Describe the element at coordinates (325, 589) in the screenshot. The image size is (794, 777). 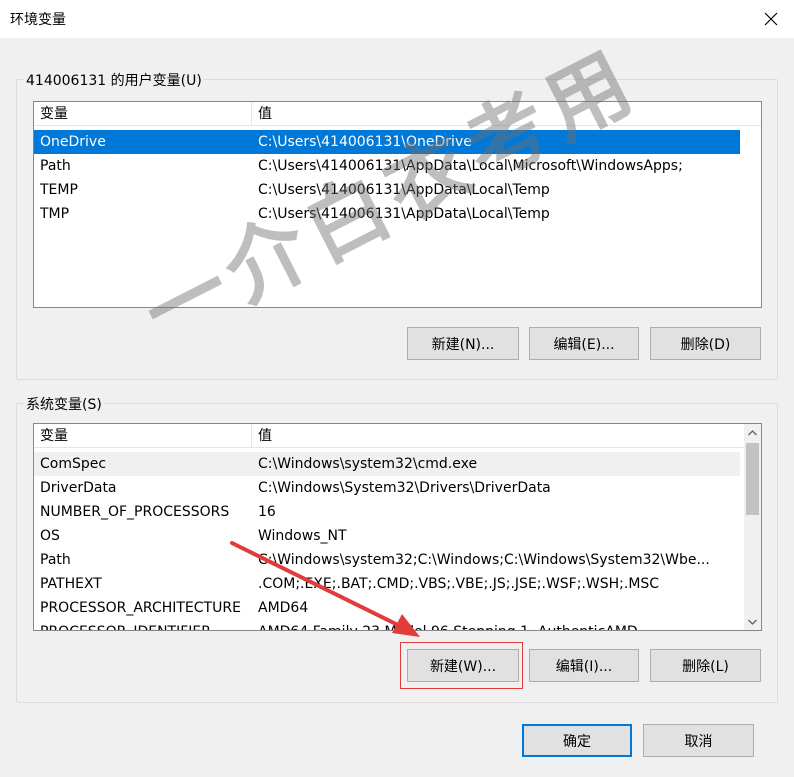
I see `annotation-arrow-icon` at that location.